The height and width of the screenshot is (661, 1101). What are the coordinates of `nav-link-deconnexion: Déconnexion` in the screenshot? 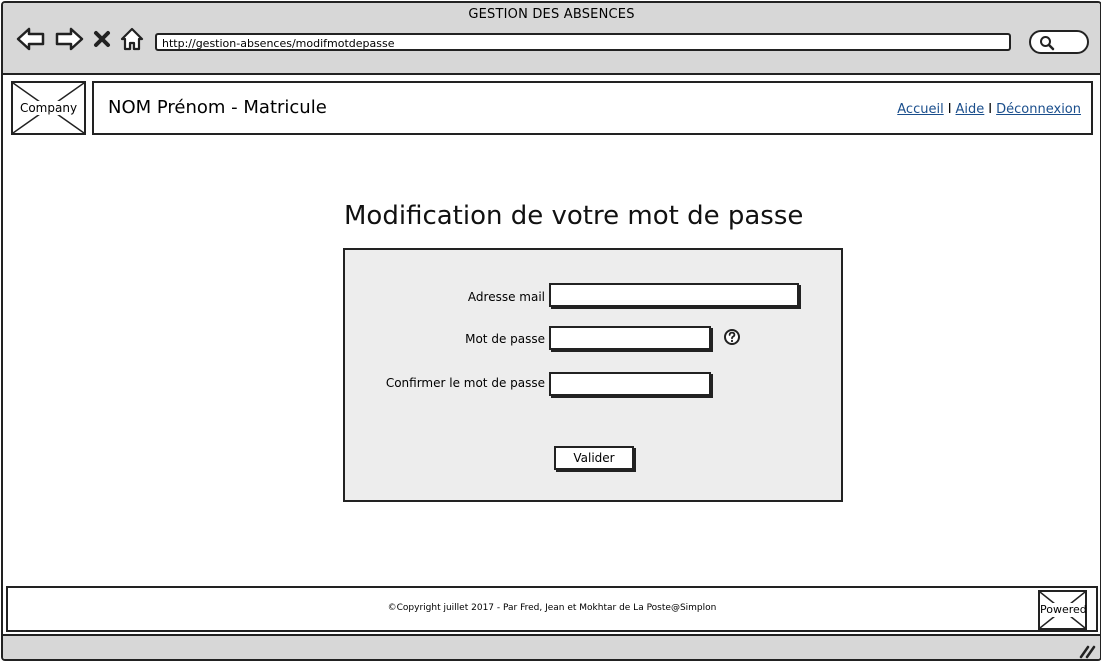 It's located at (1038, 109).